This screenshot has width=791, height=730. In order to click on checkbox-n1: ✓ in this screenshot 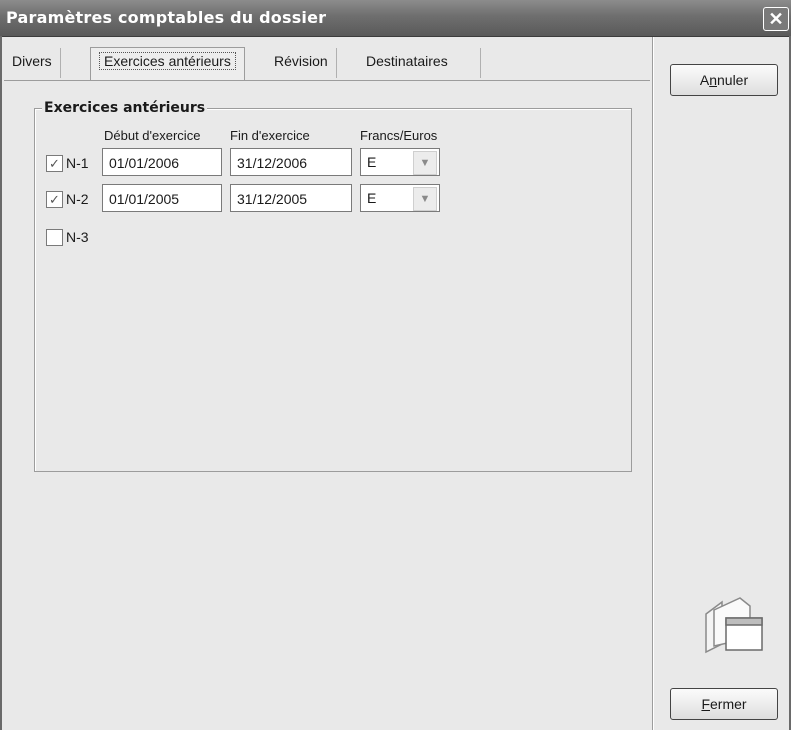, I will do `click(54, 163)`.